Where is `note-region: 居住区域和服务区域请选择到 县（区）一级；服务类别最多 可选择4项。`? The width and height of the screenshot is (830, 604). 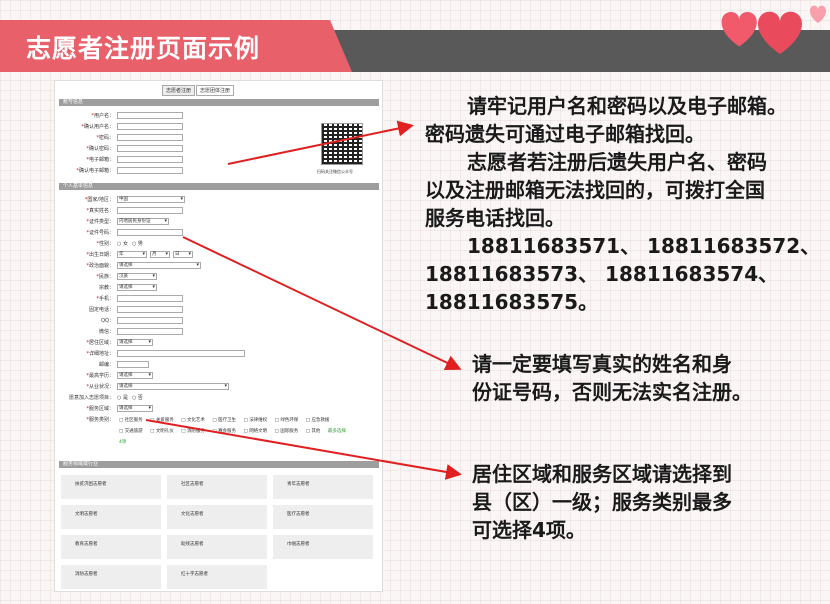
note-region: 居住区域和服务区域请选择到 县（区）一级；服务类别最多 可选择4项。 is located at coordinates (602, 502).